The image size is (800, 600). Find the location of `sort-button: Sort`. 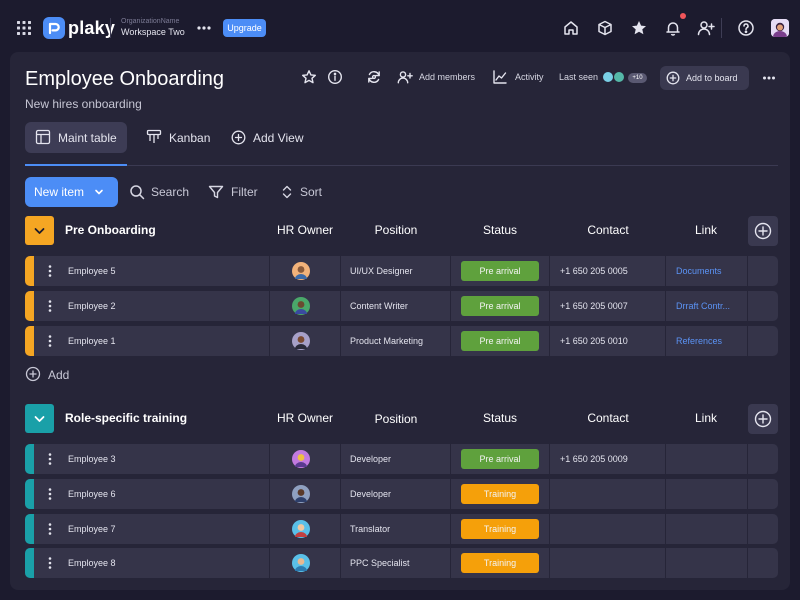

sort-button: Sort is located at coordinates (311, 192).